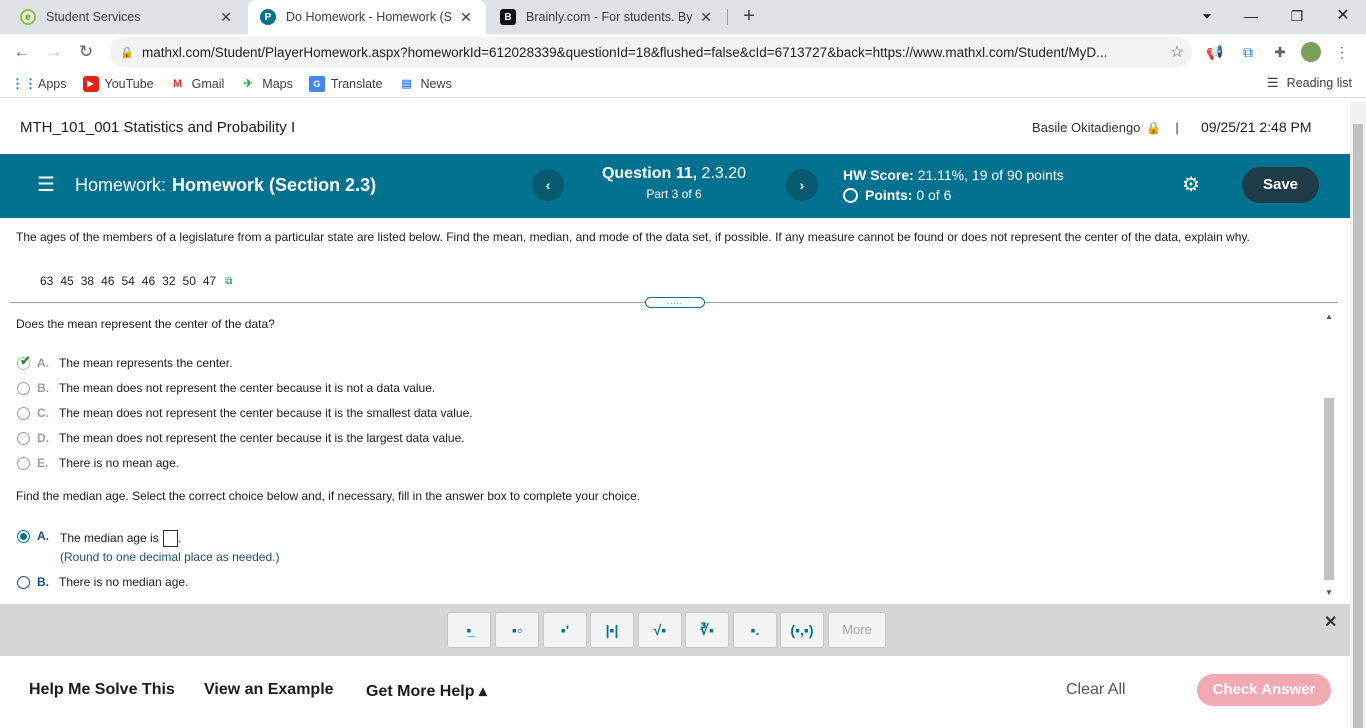 The height and width of the screenshot is (728, 1366). Describe the element at coordinates (802, 185) in the screenshot. I see `next-question-button: ›` at that location.